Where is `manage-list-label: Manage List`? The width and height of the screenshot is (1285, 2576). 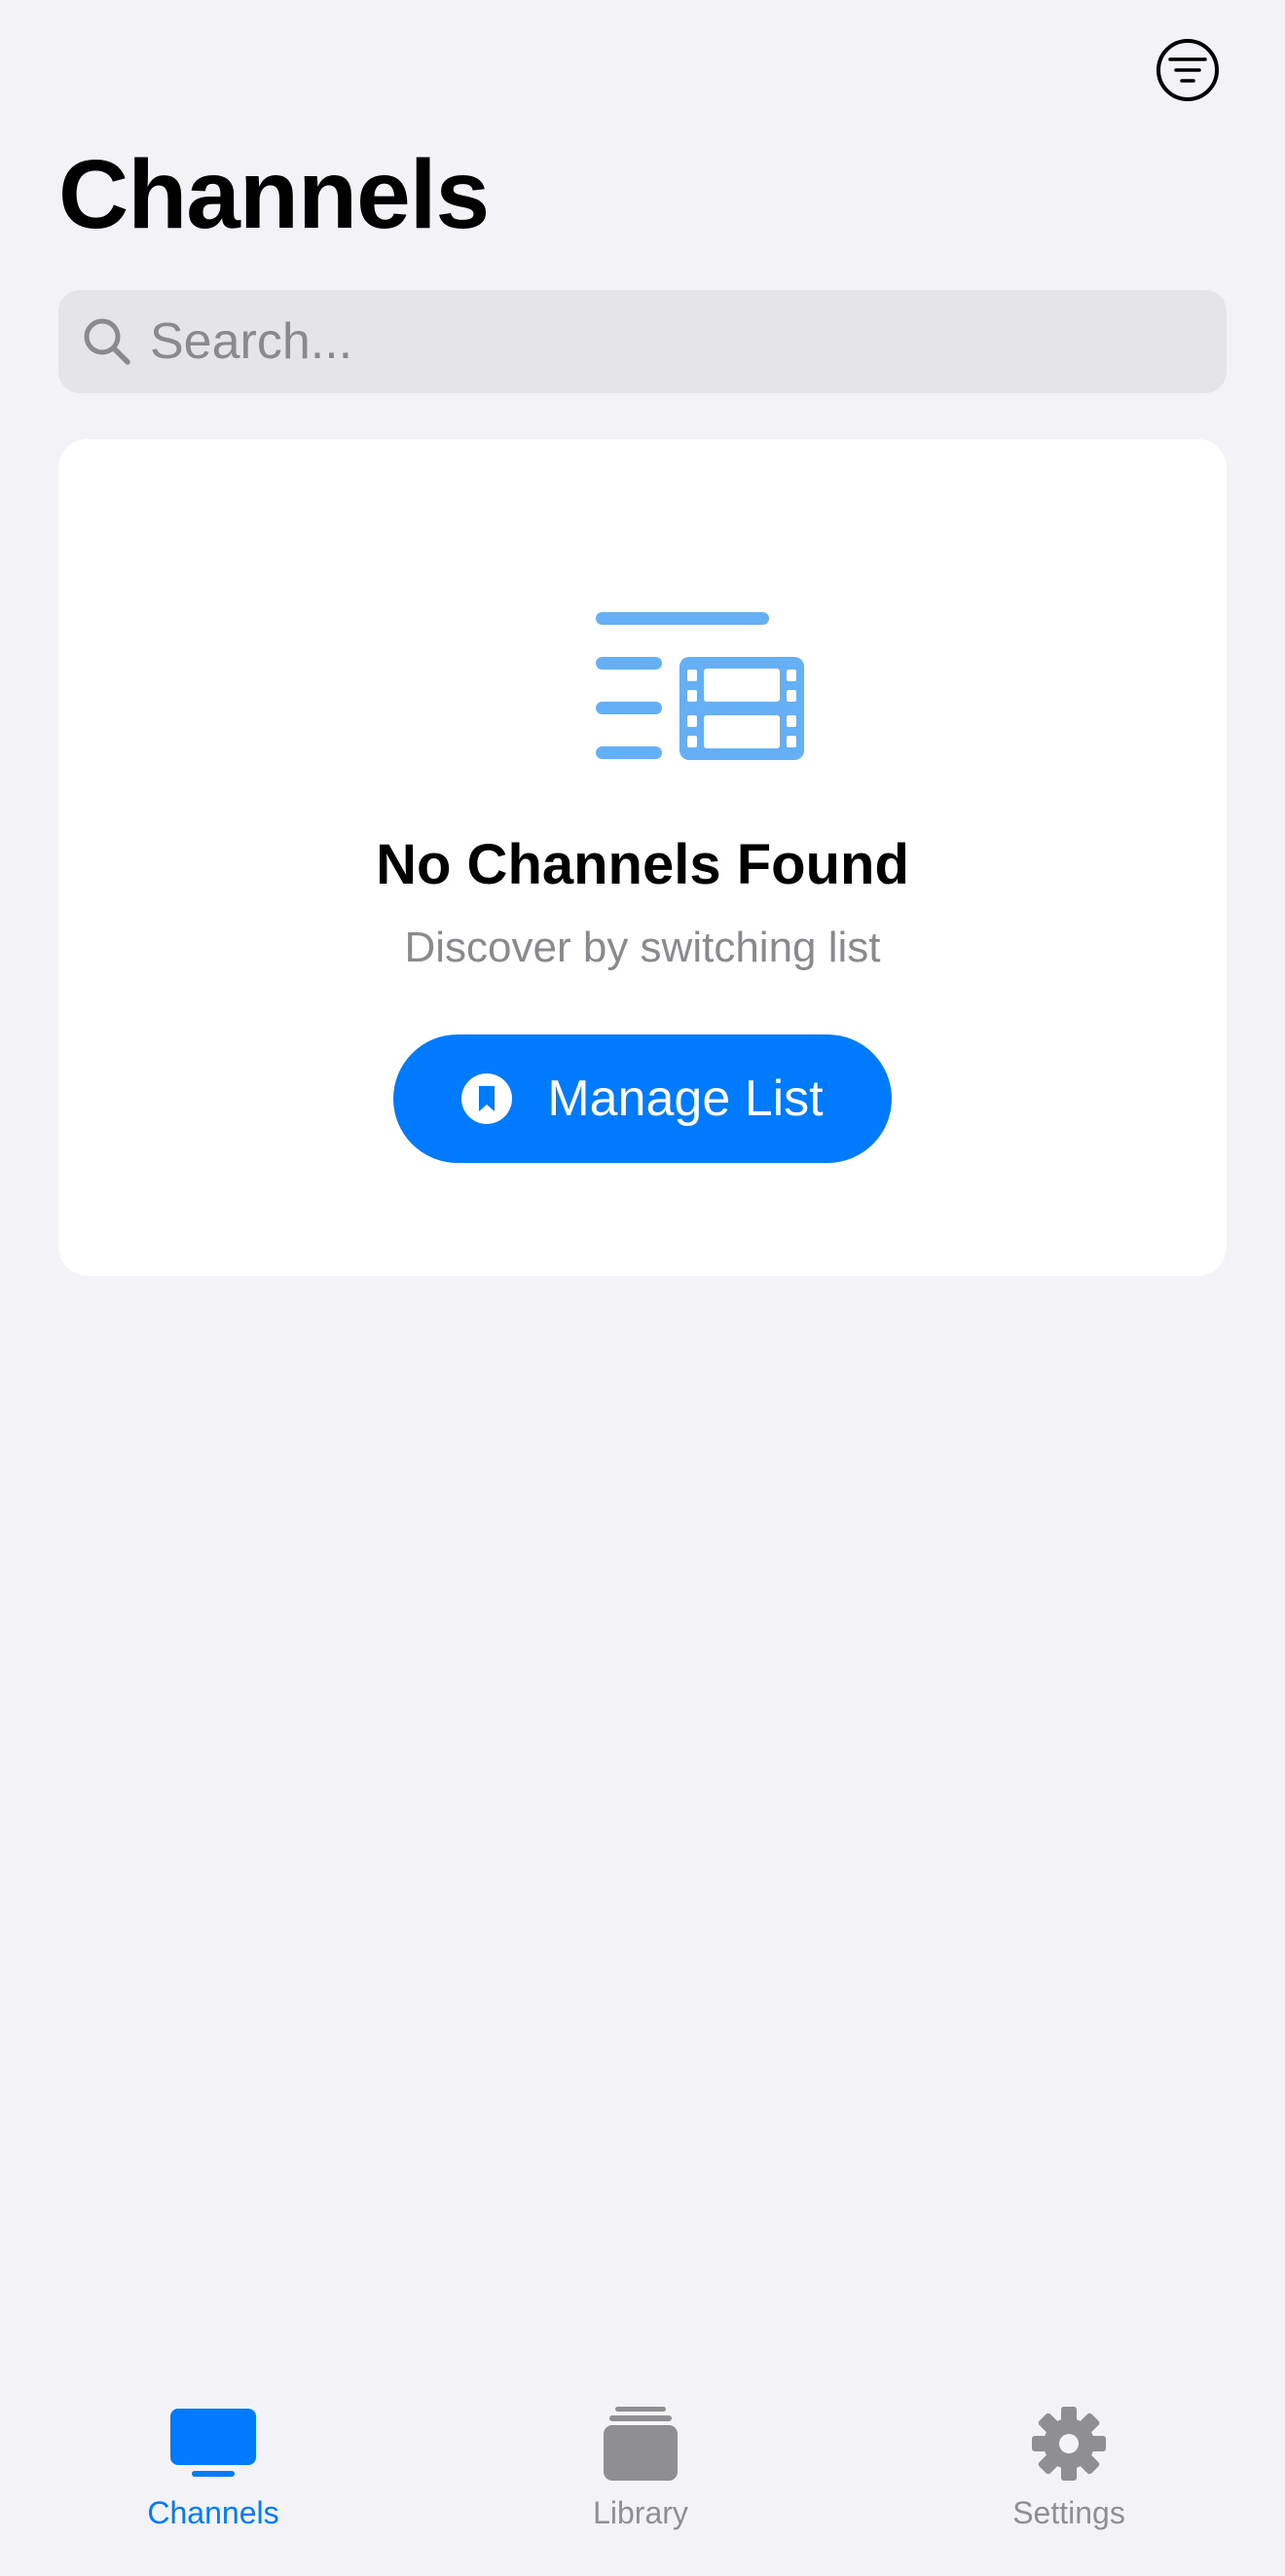 manage-list-label: Manage List is located at coordinates (685, 1098).